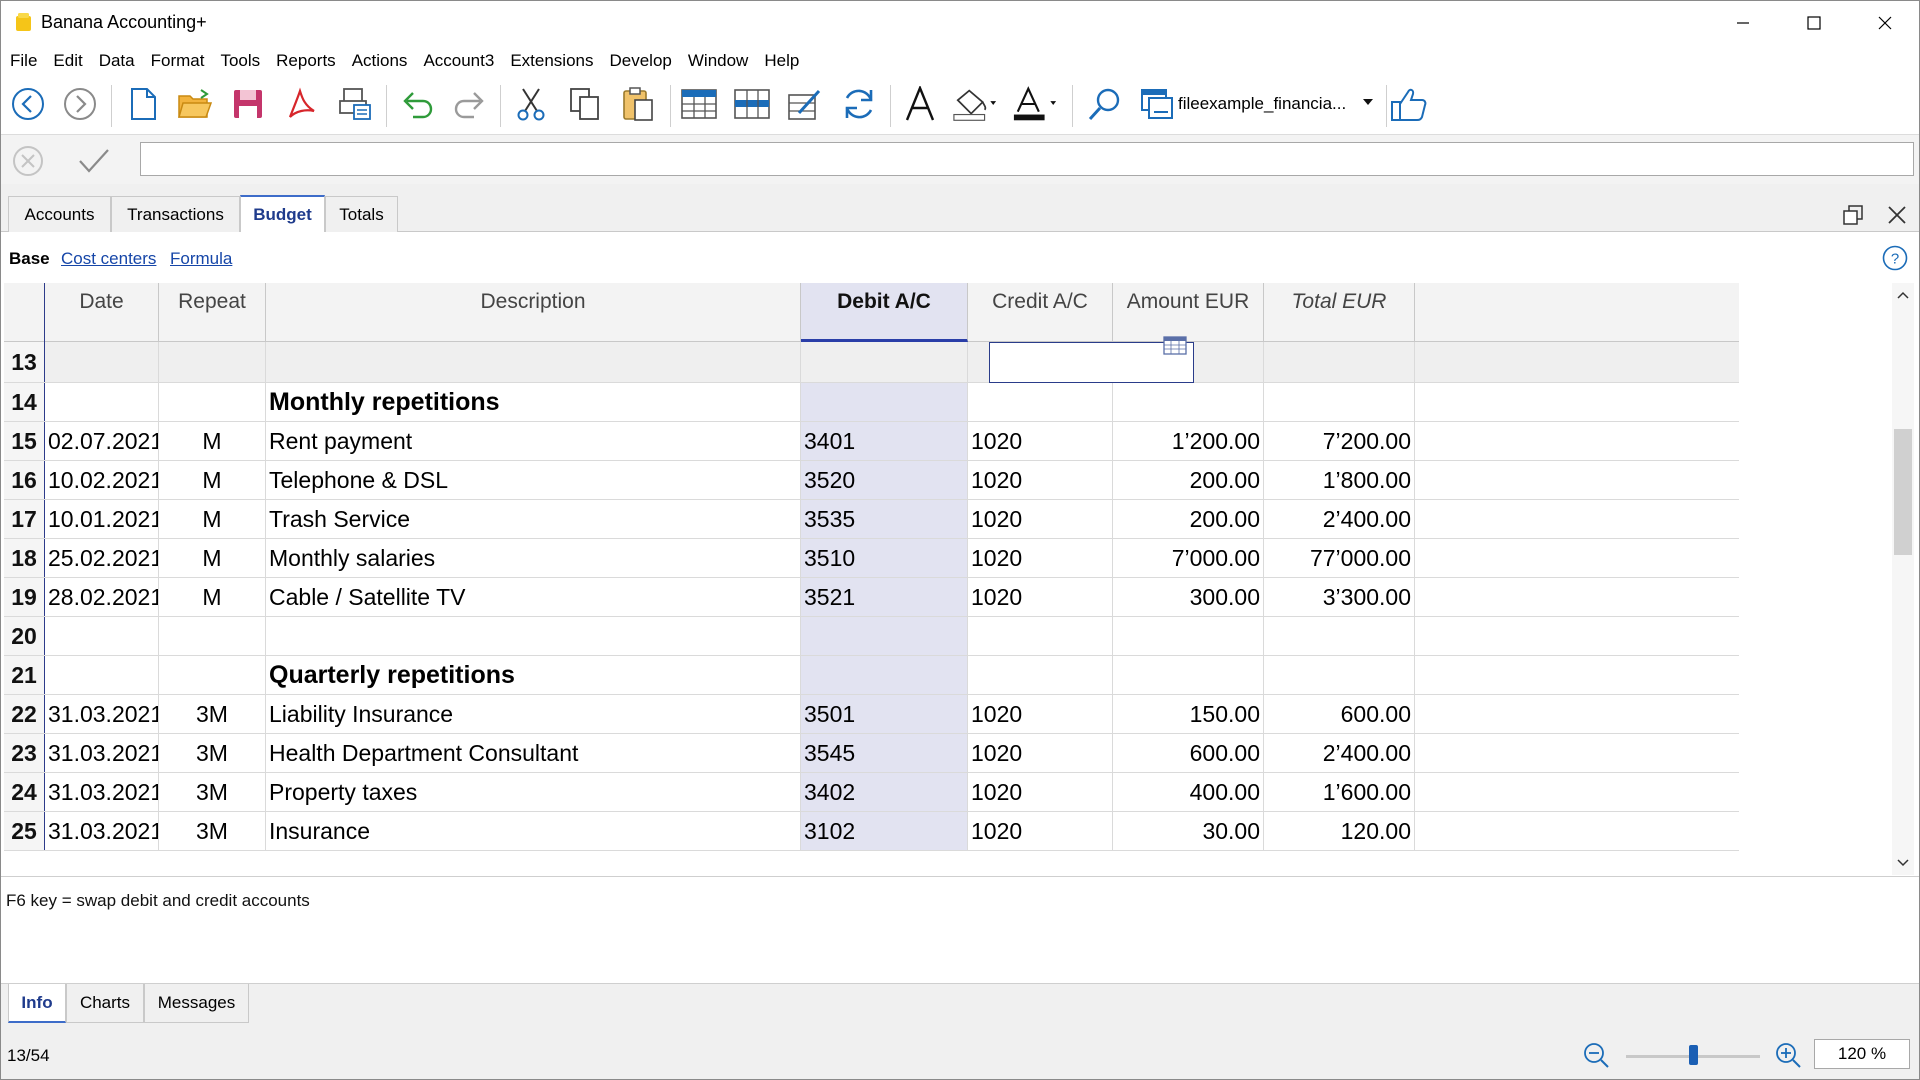  Describe the element at coordinates (781, 61) in the screenshot. I see `menu-help: Help` at that location.